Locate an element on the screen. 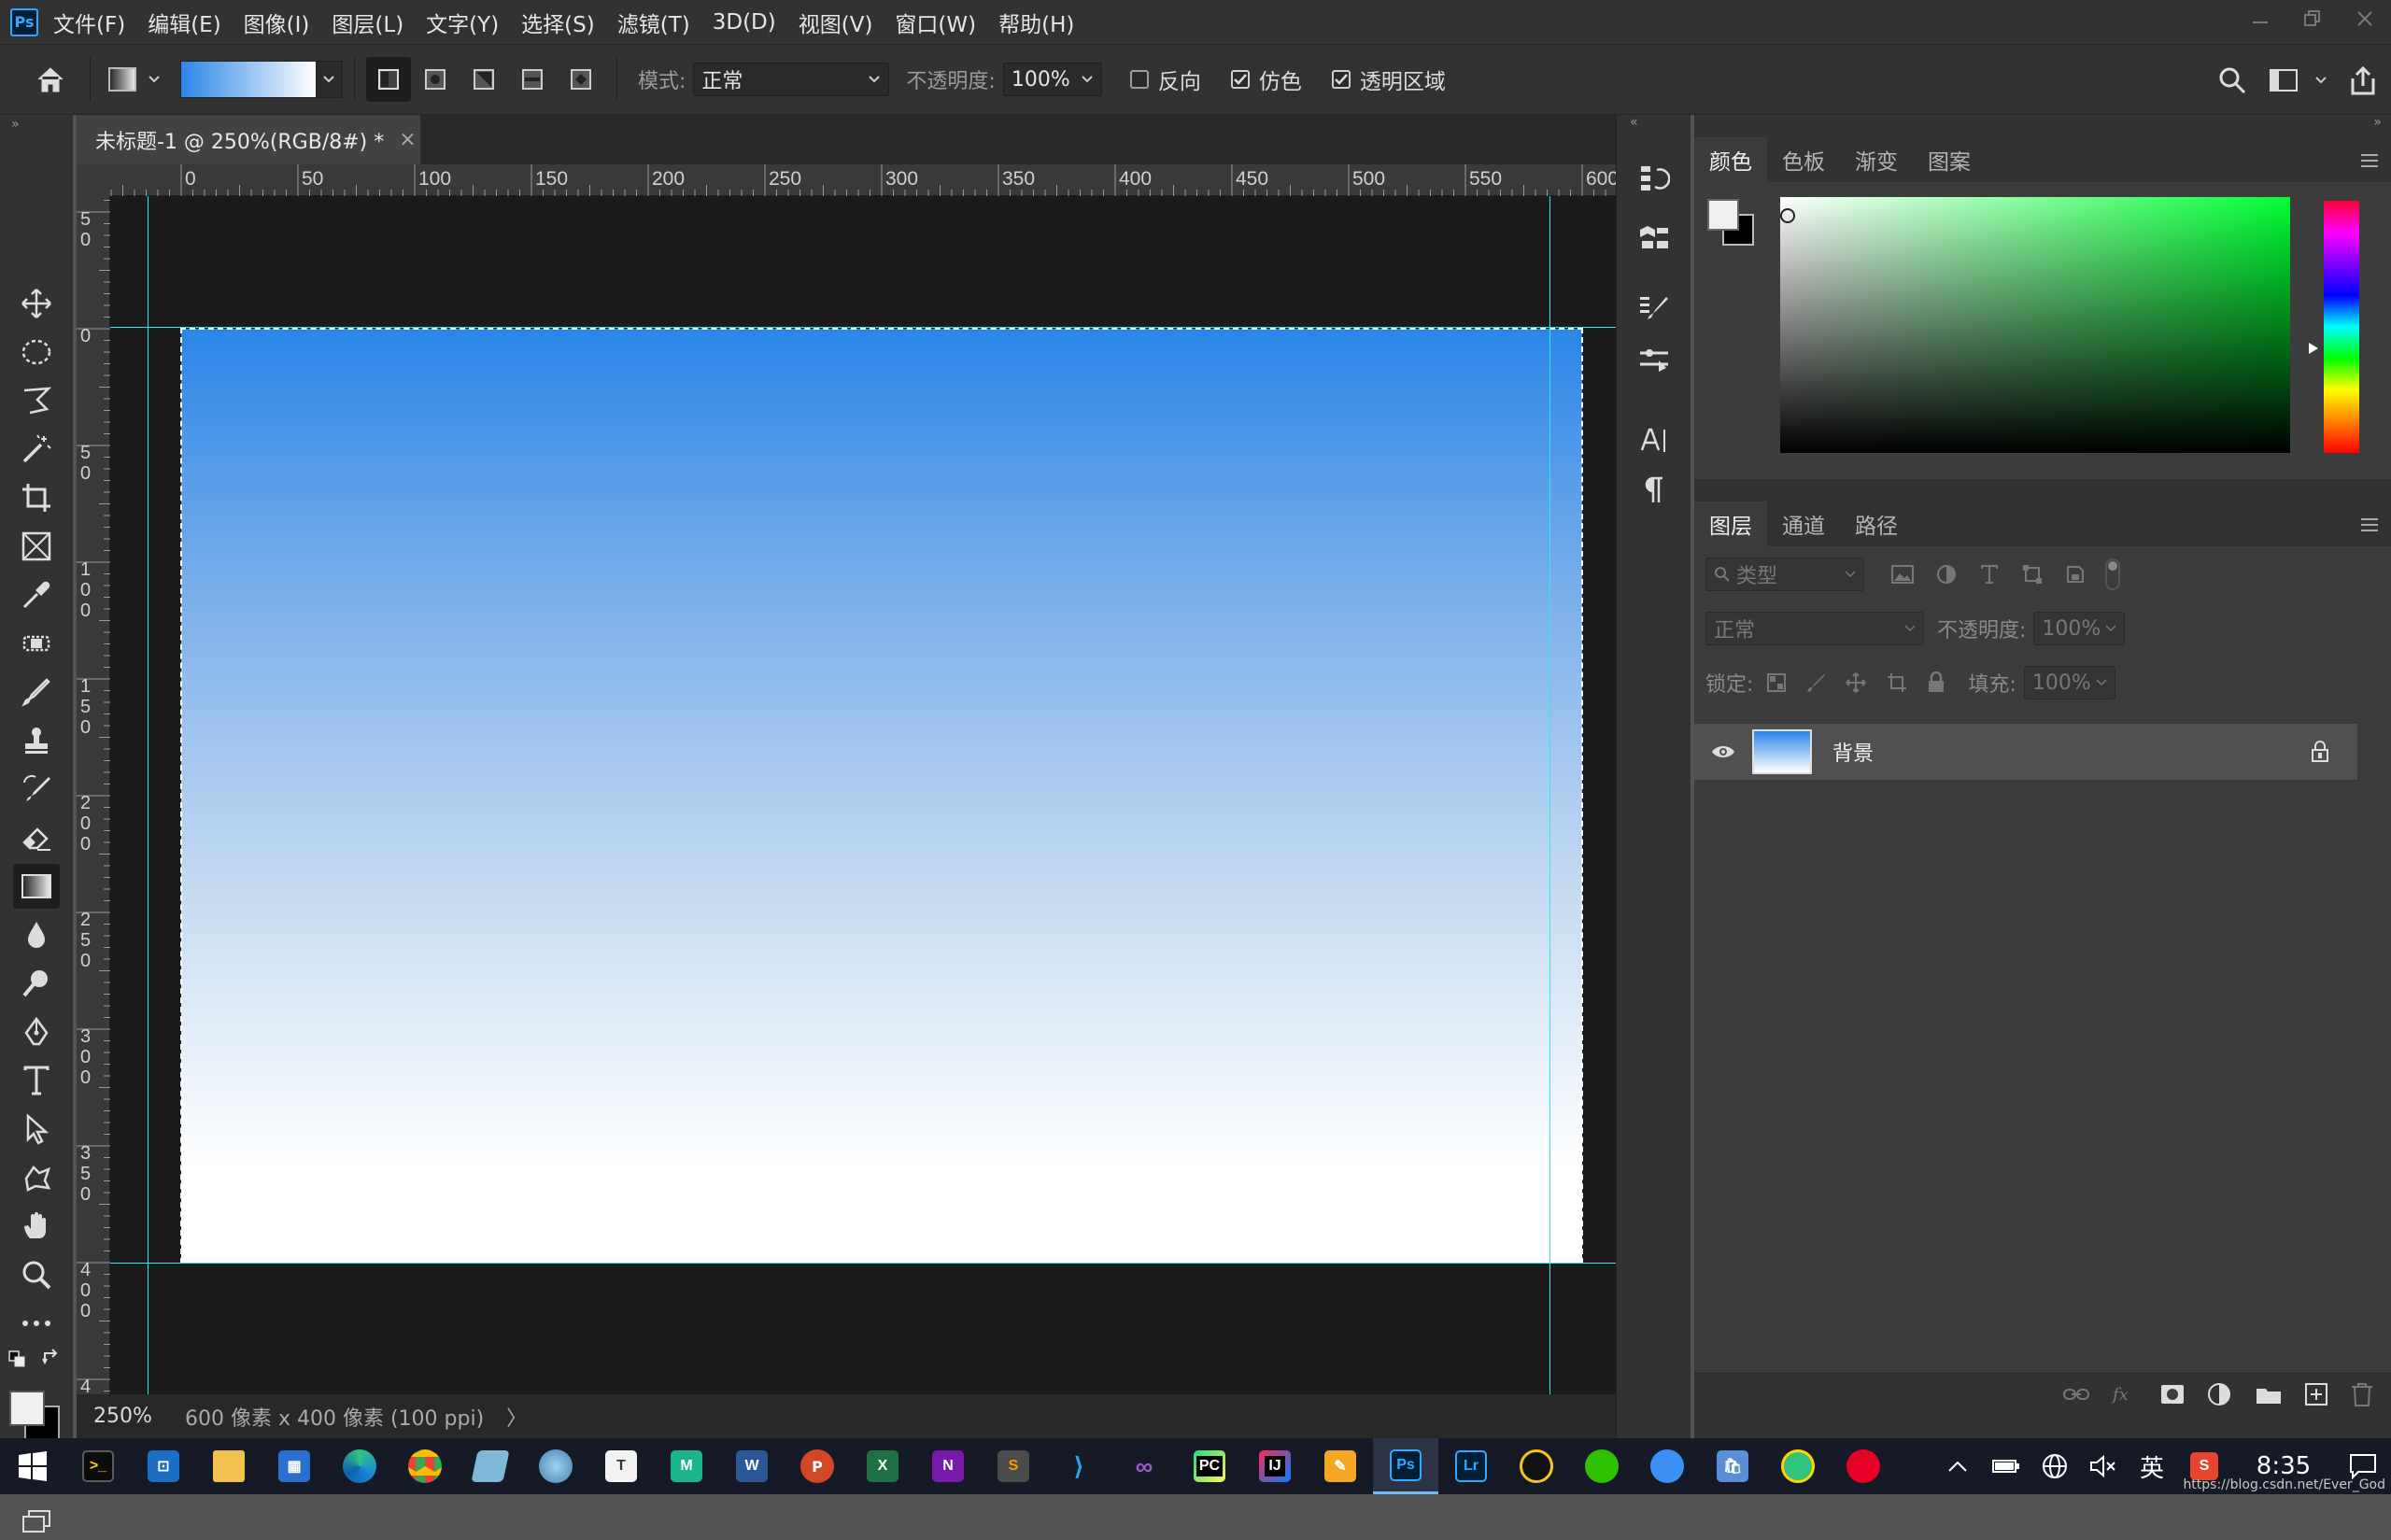 Image resolution: width=2391 pixels, height=1540 pixels. guide-horizontal-bottom is located at coordinates (863, 1264).